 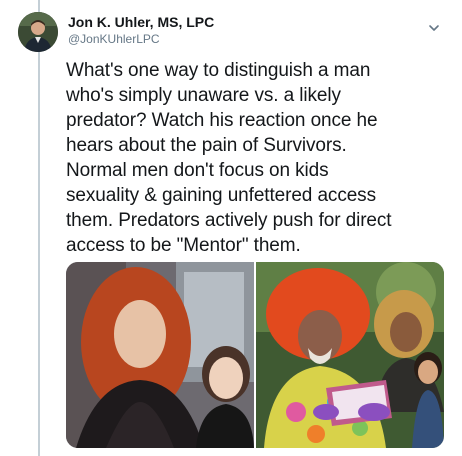 I want to click on avatar, so click(x=38, y=32).